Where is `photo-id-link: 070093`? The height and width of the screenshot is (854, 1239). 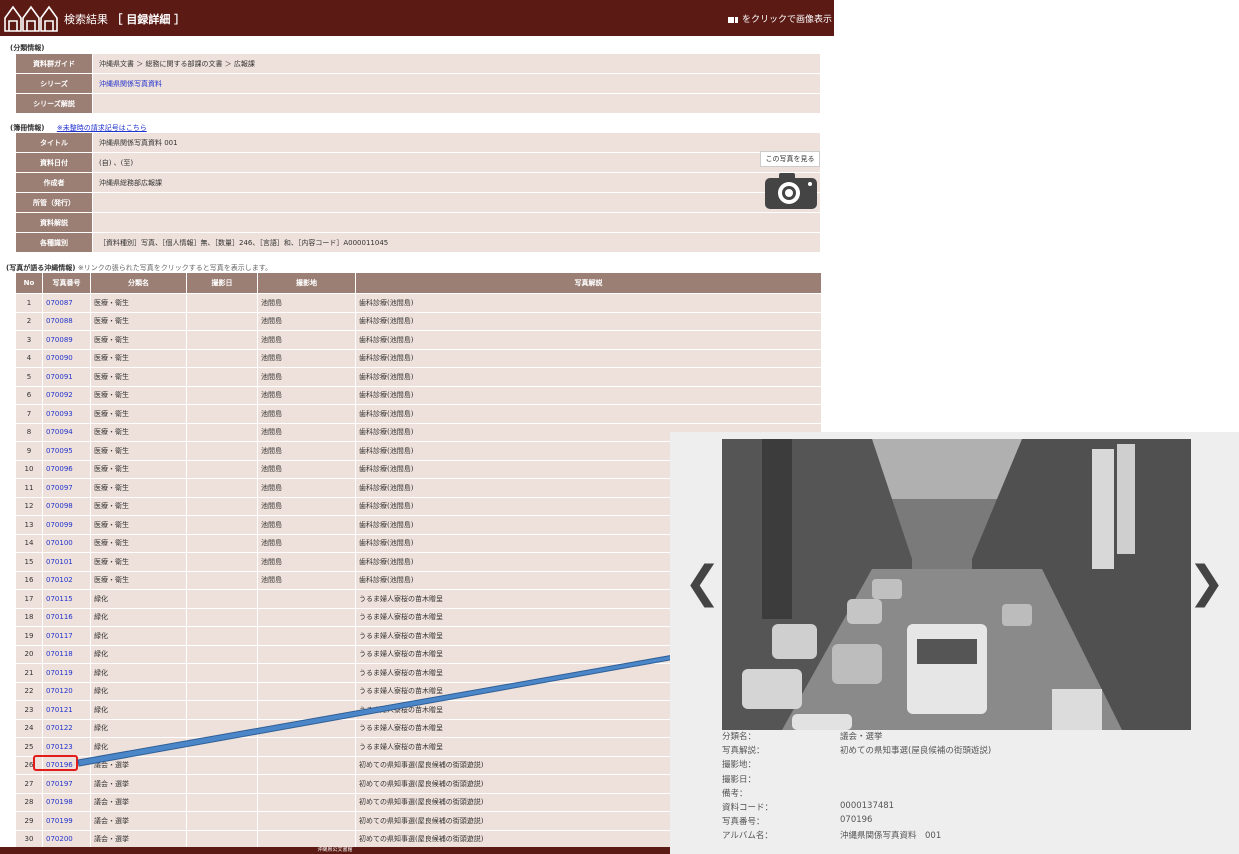
photo-id-link: 070093 is located at coordinates (66, 414).